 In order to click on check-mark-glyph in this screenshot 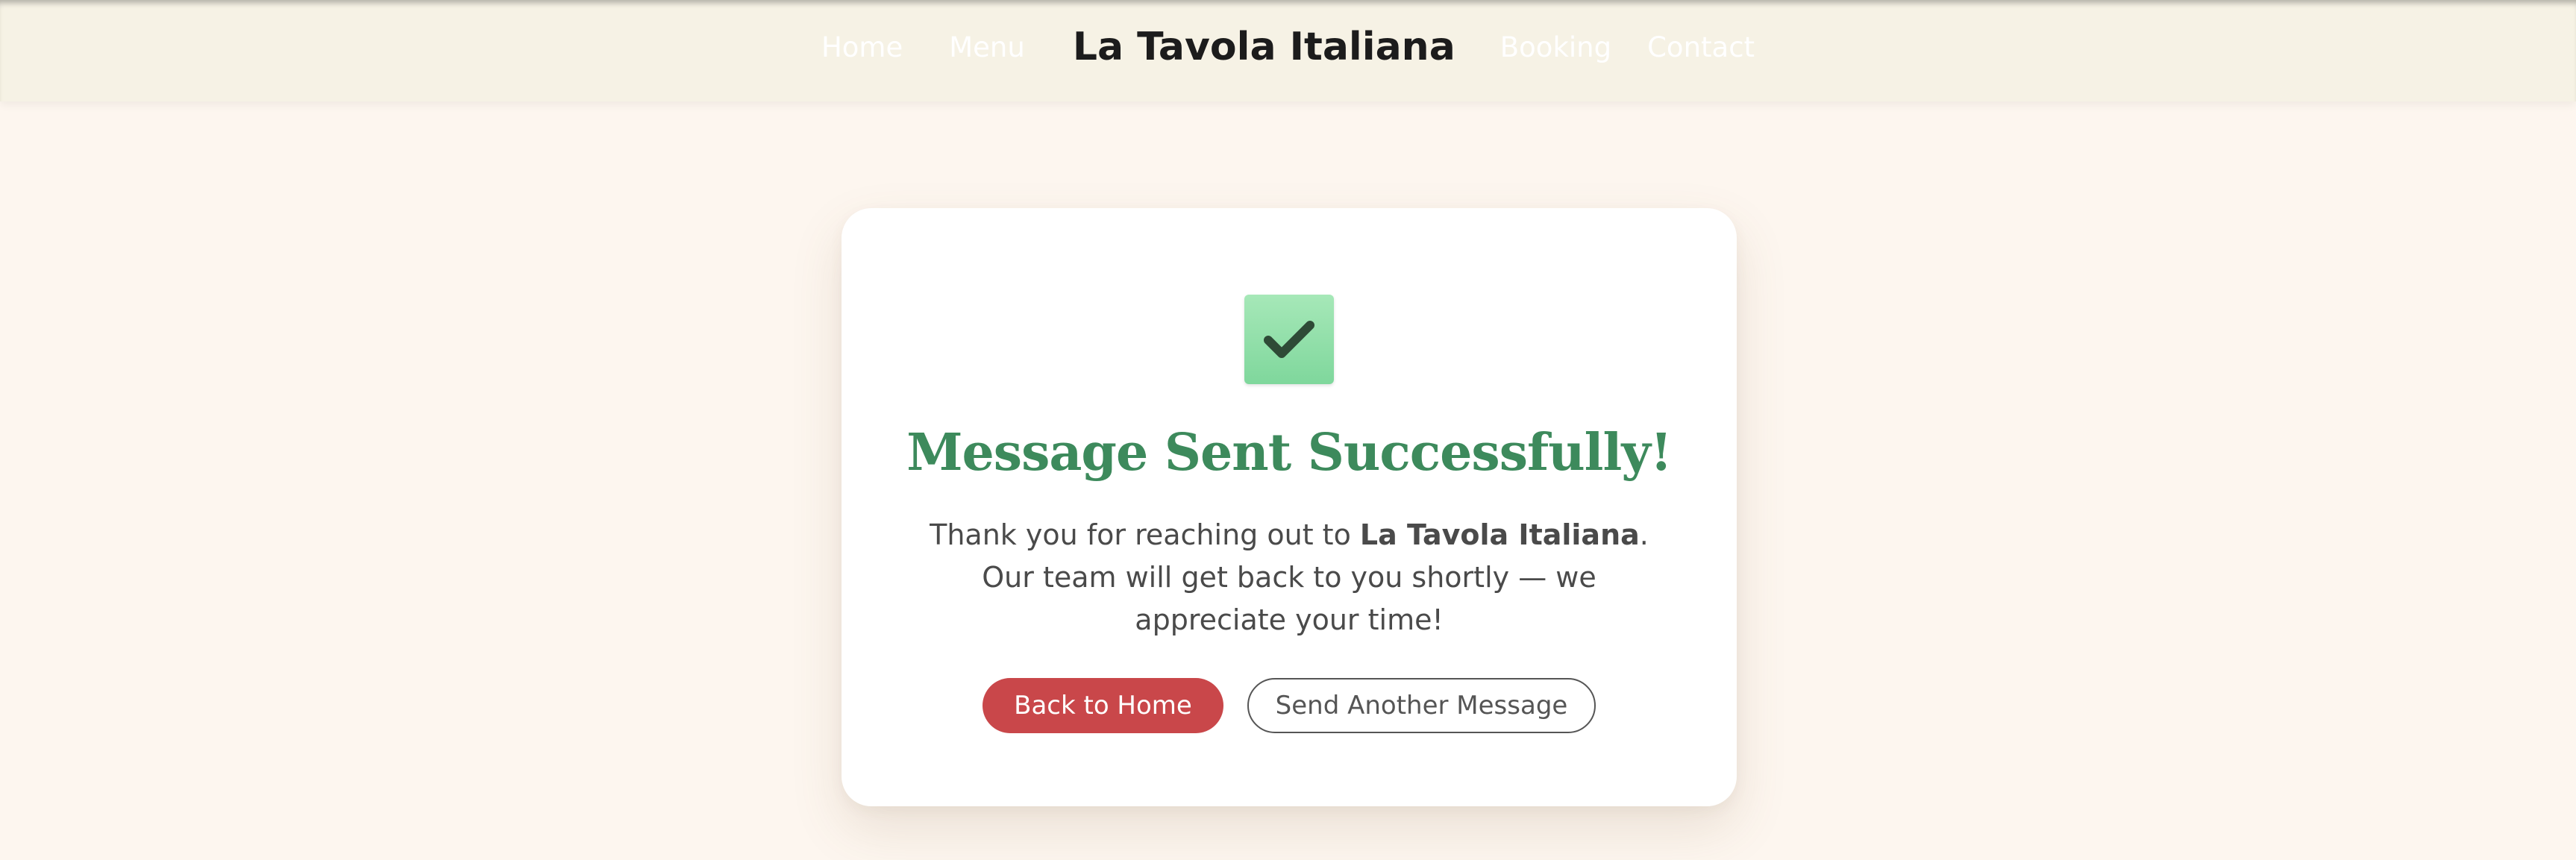, I will do `click(1289, 339)`.